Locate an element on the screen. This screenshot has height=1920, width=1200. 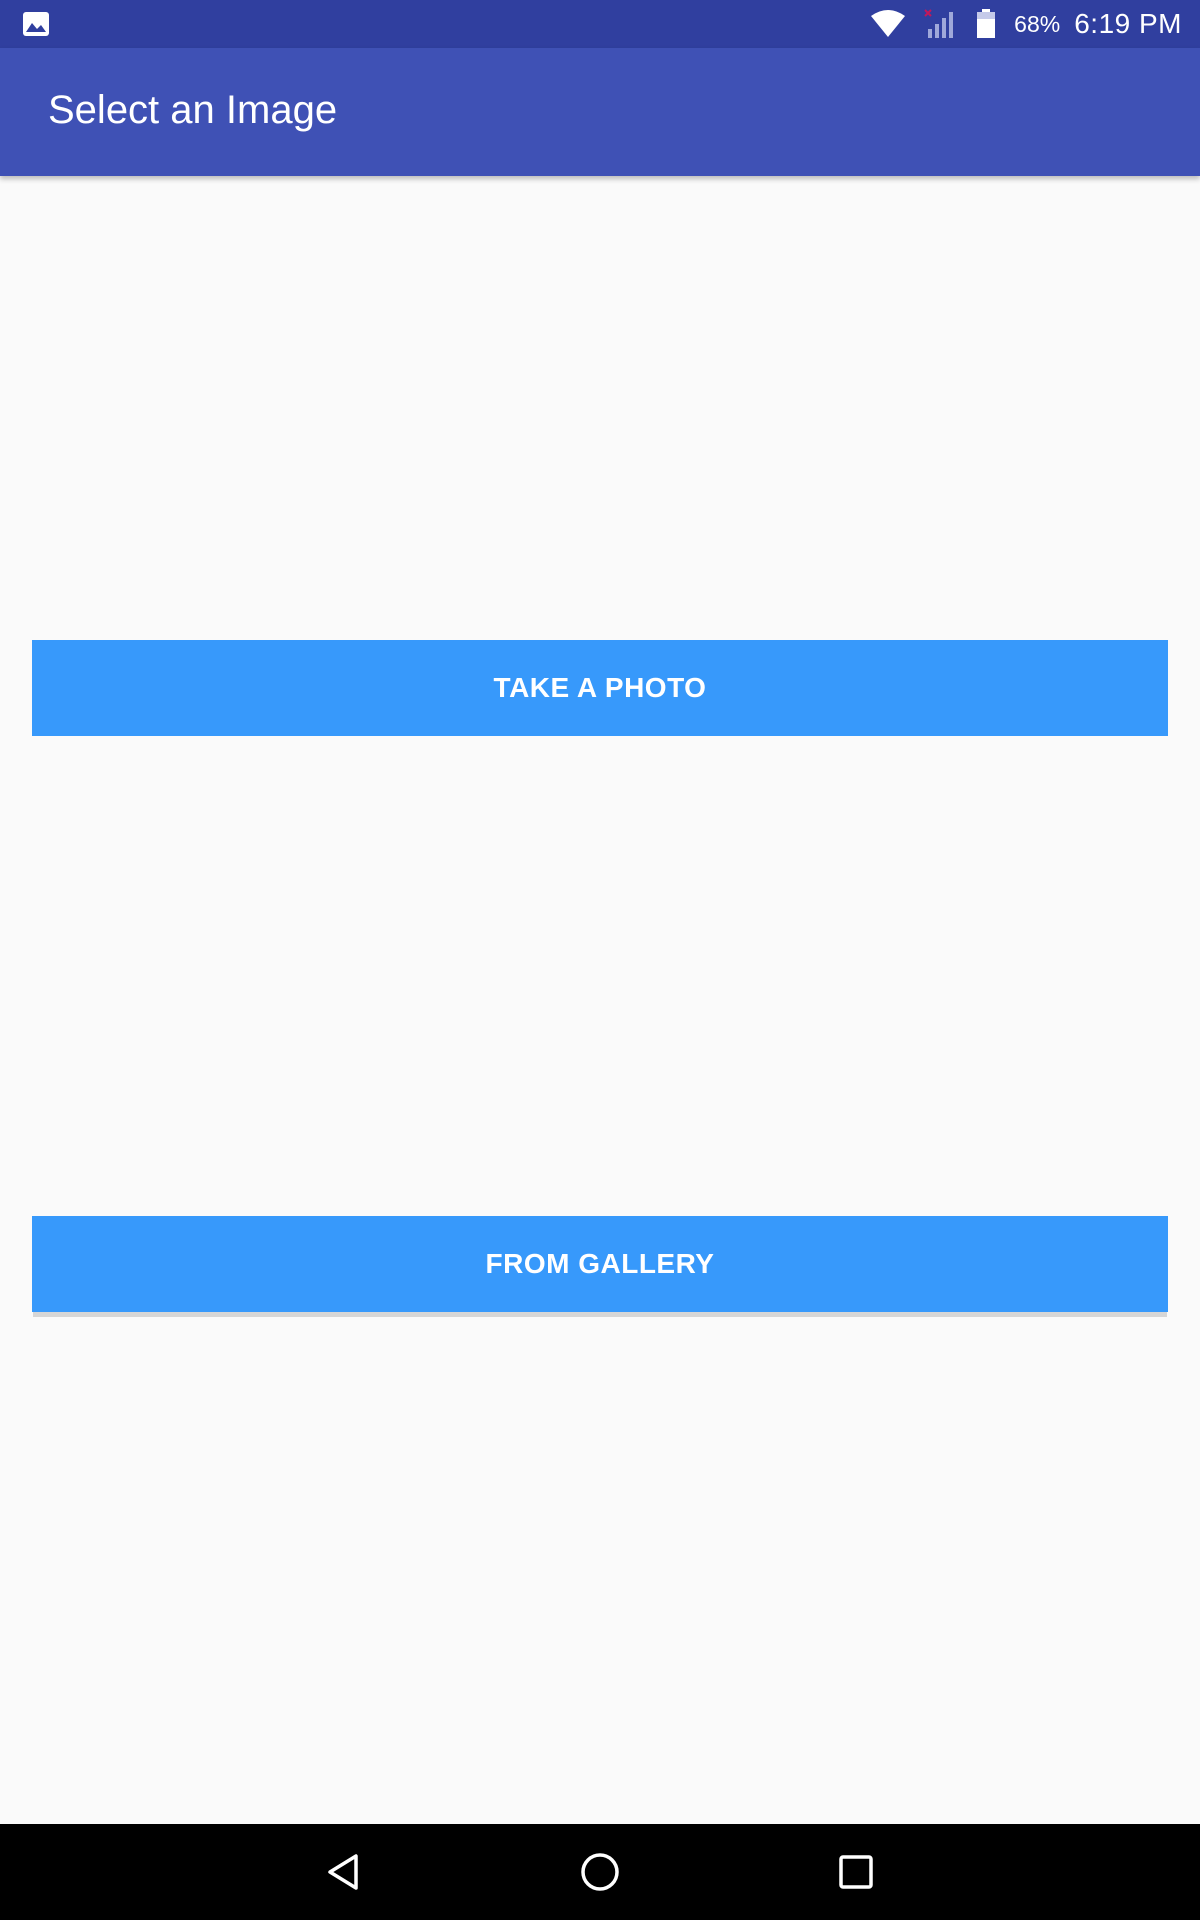
signal-icon is located at coordinates (941, 24).